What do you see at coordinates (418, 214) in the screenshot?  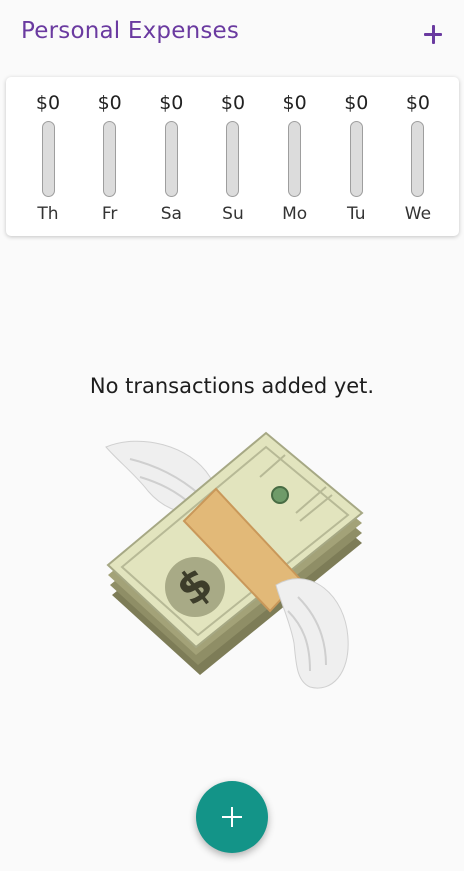 I see `chart-day-label: We` at bounding box center [418, 214].